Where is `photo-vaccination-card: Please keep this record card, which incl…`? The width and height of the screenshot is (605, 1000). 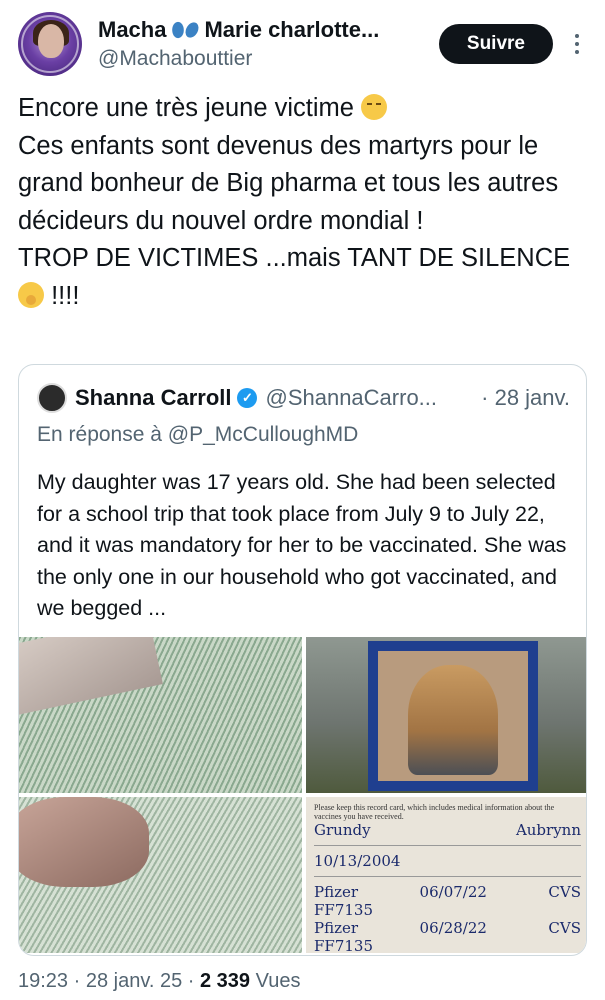
photo-vaccination-card: Please keep this record card, which incl… is located at coordinates (446, 875).